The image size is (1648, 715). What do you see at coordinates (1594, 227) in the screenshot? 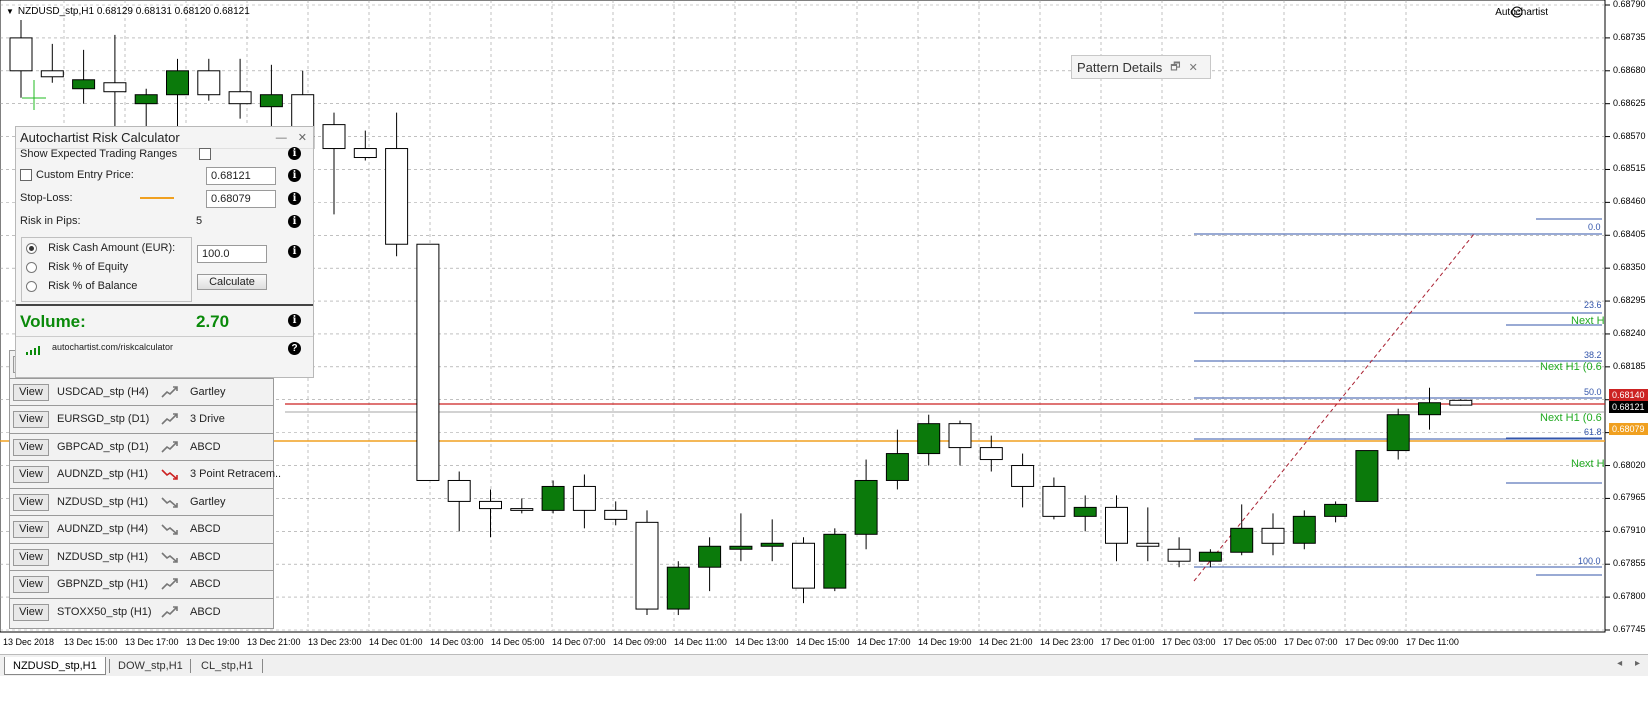
I see `fib-label-0: 0.0` at bounding box center [1594, 227].